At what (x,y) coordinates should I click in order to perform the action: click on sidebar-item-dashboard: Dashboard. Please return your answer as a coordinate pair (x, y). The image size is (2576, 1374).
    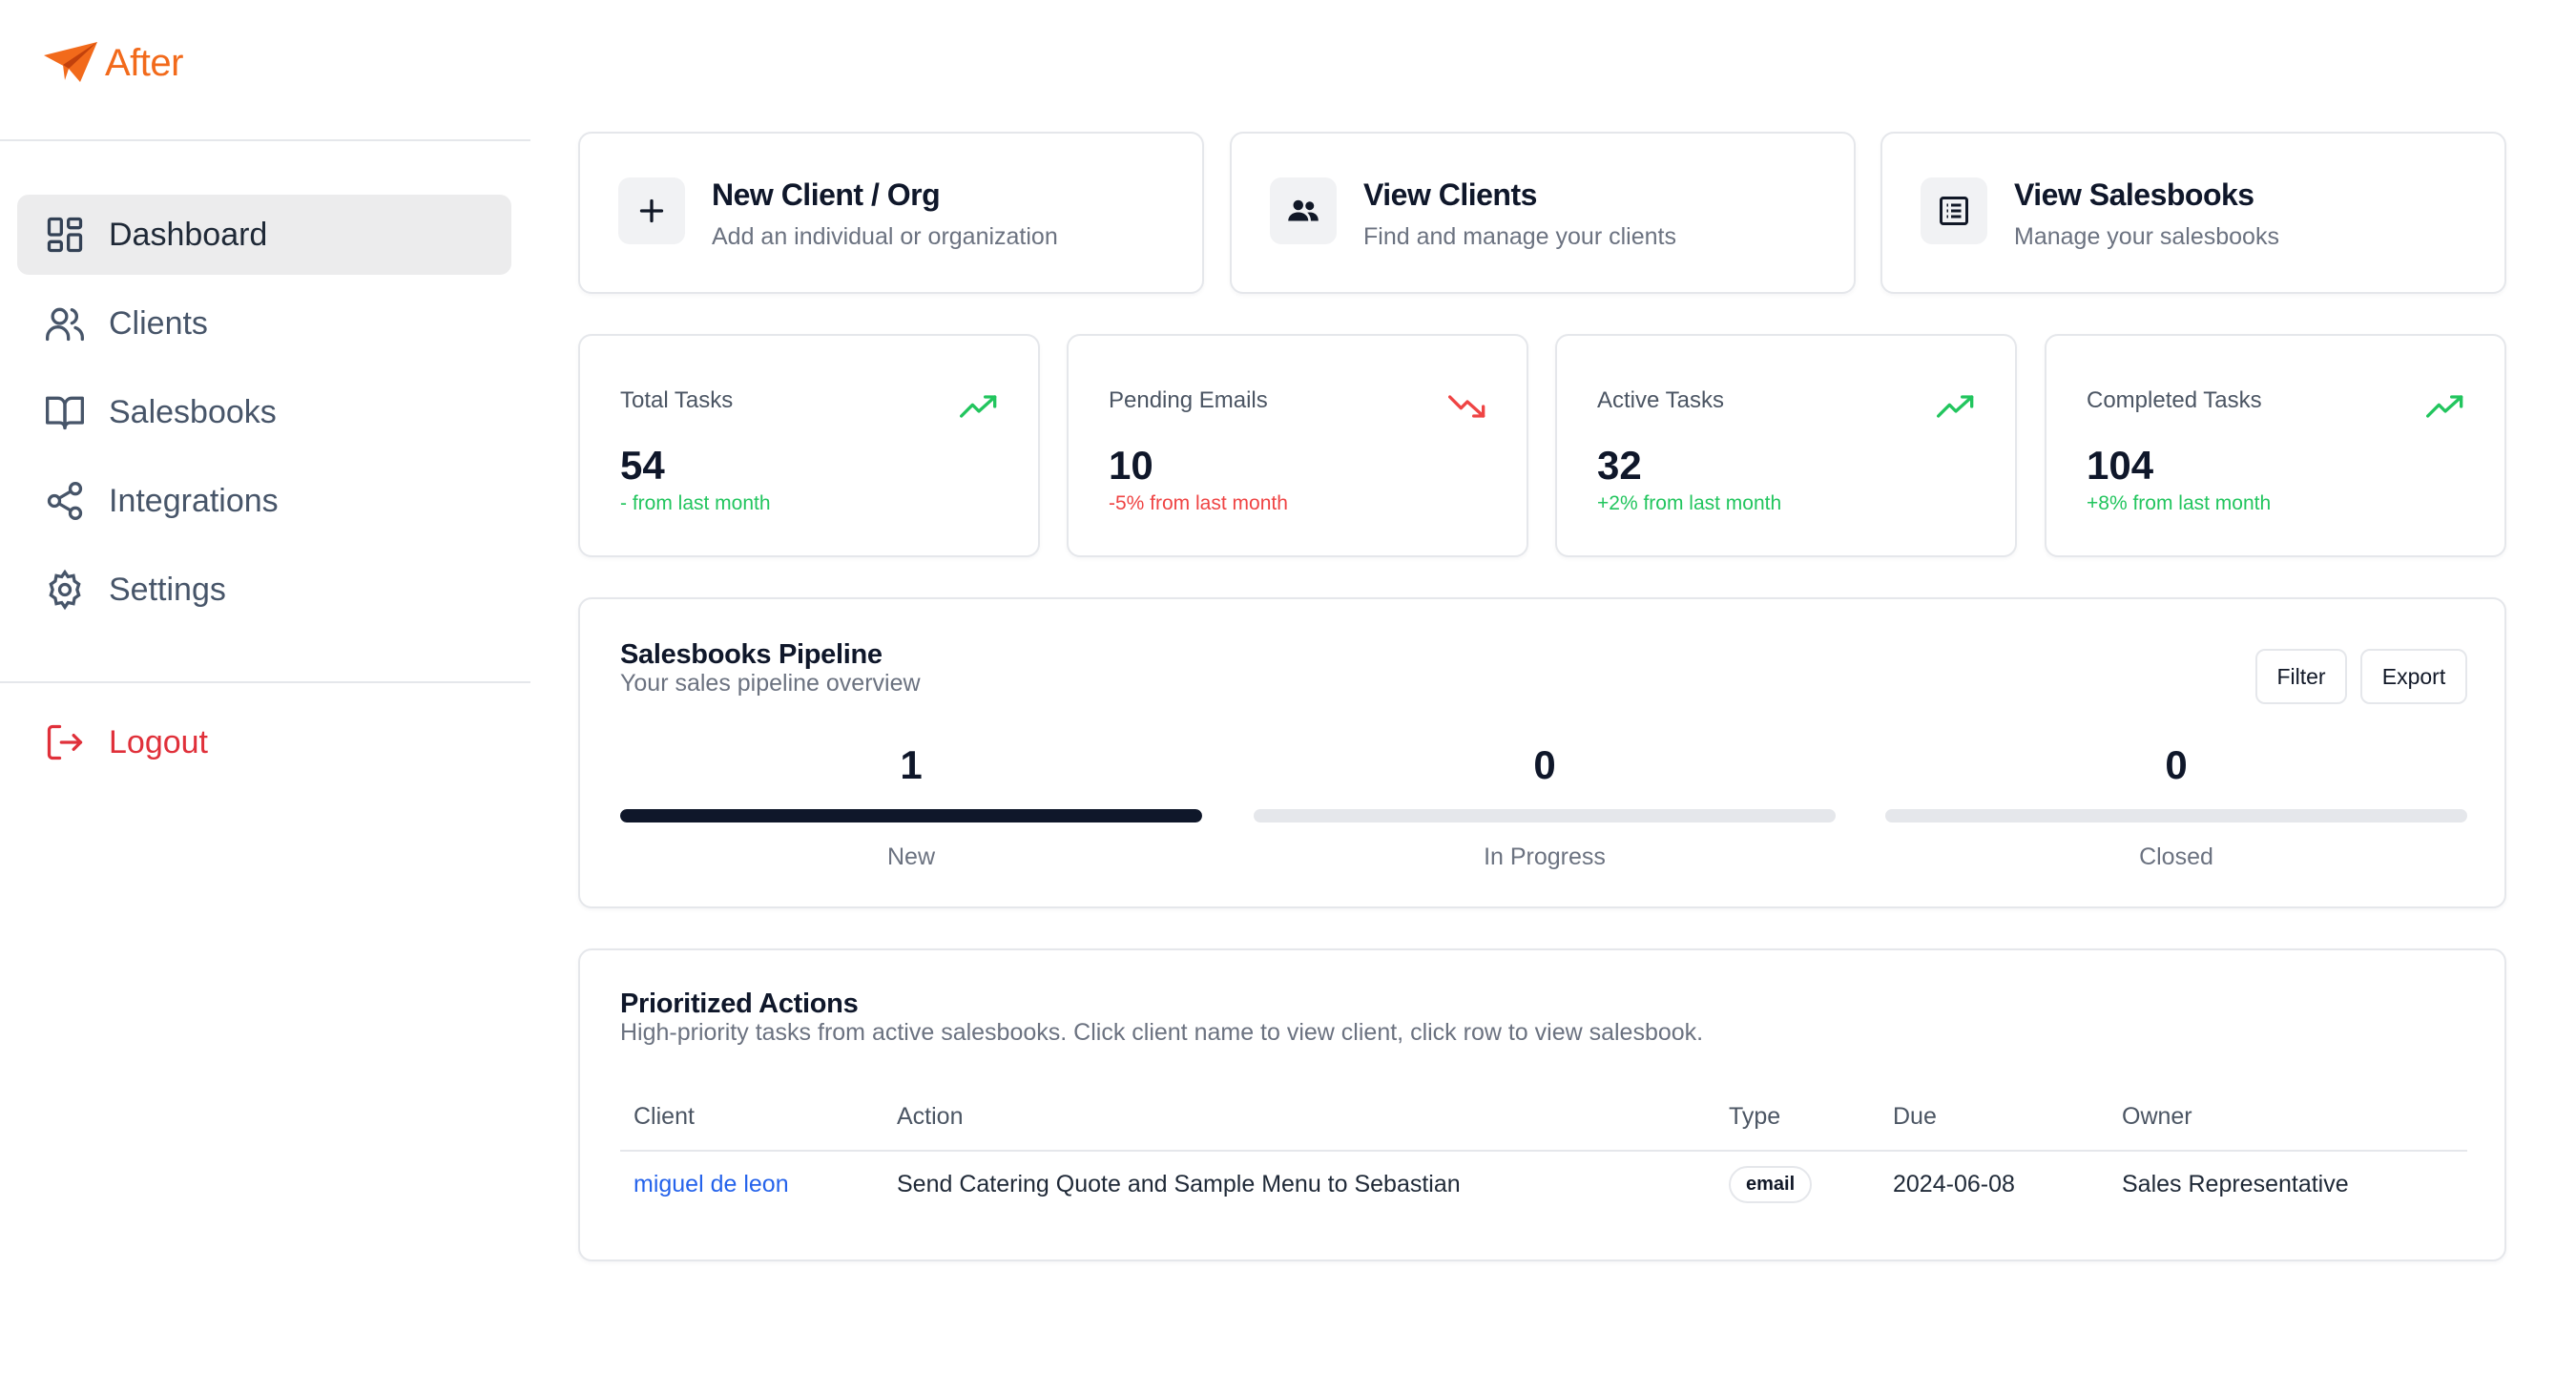
    Looking at the image, I should click on (264, 235).